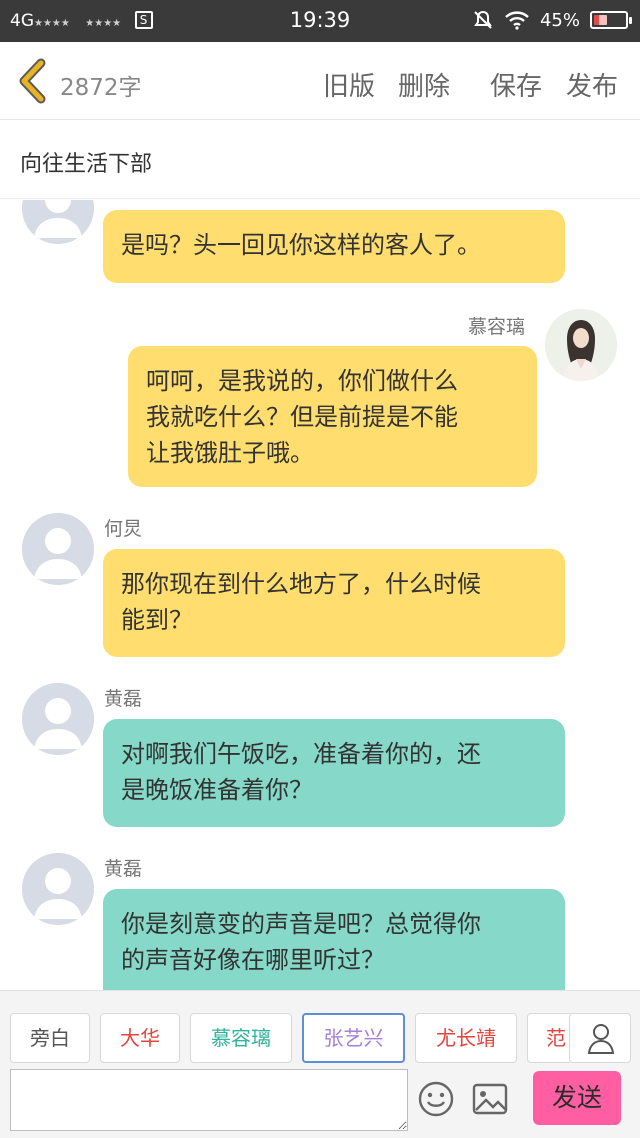 Image resolution: width=640 pixels, height=1138 pixels. Describe the element at coordinates (241, 1038) in the screenshot. I see `role-chip: 慕容璃` at that location.